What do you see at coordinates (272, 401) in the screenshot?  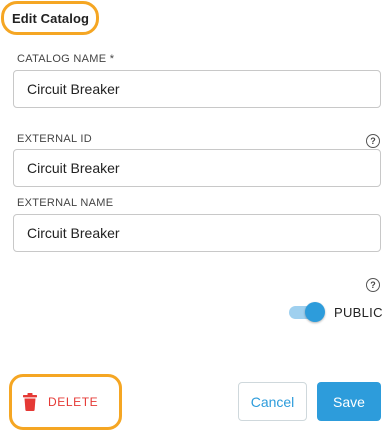 I see `cancel-button: Cancel` at bounding box center [272, 401].